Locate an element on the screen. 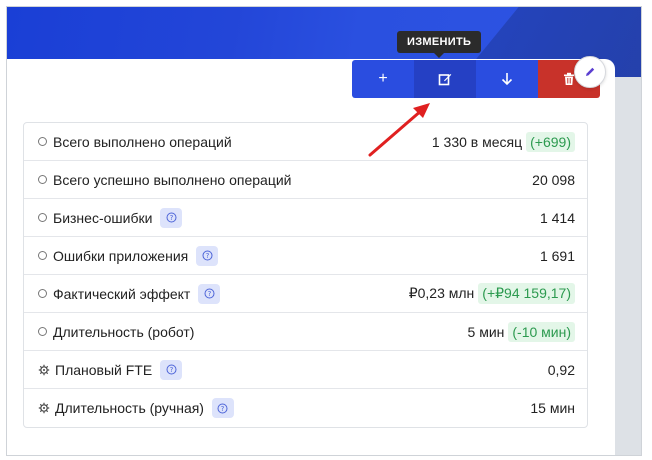  download-icon is located at coordinates (507, 79).